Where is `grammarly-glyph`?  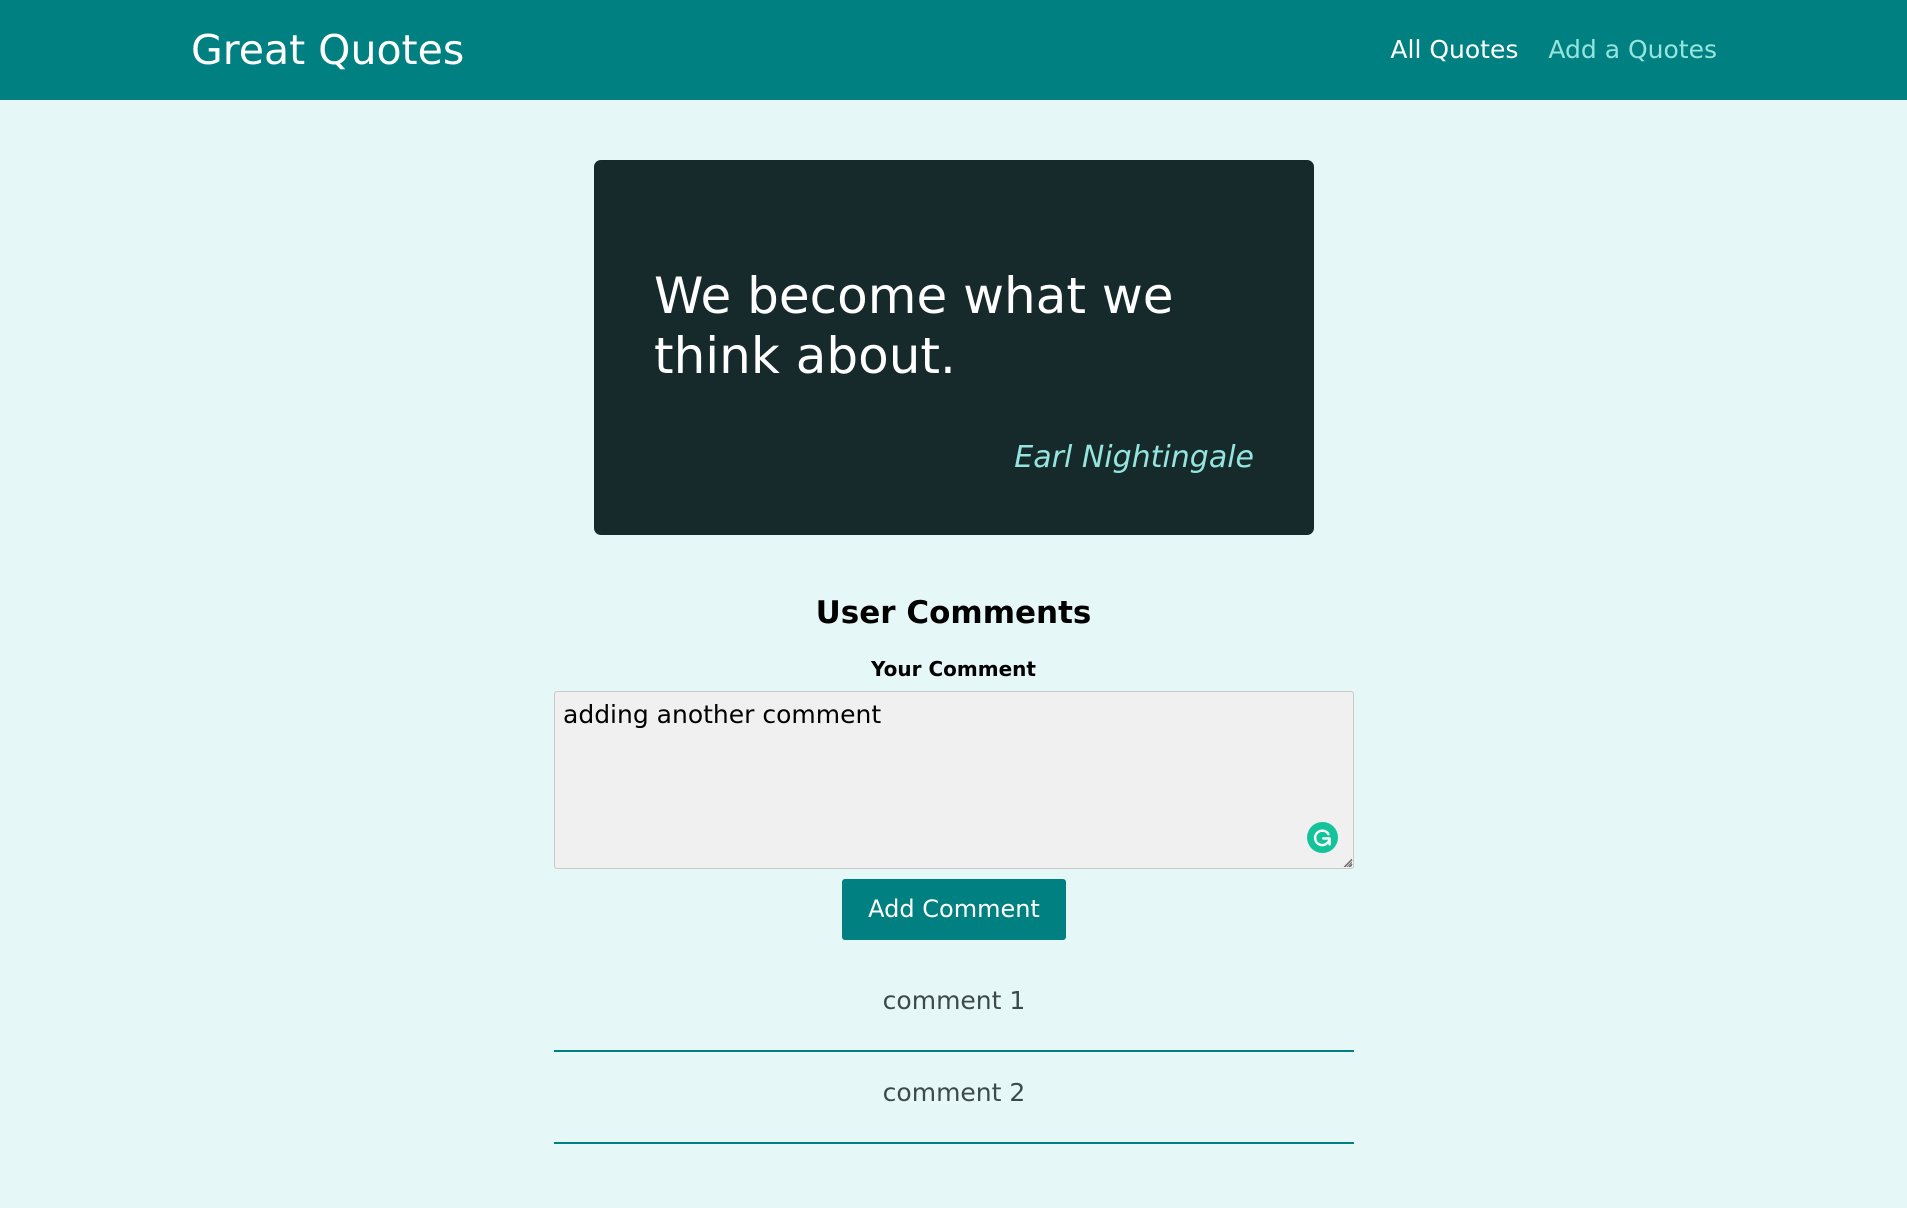
grammarly-glyph is located at coordinates (1322, 838).